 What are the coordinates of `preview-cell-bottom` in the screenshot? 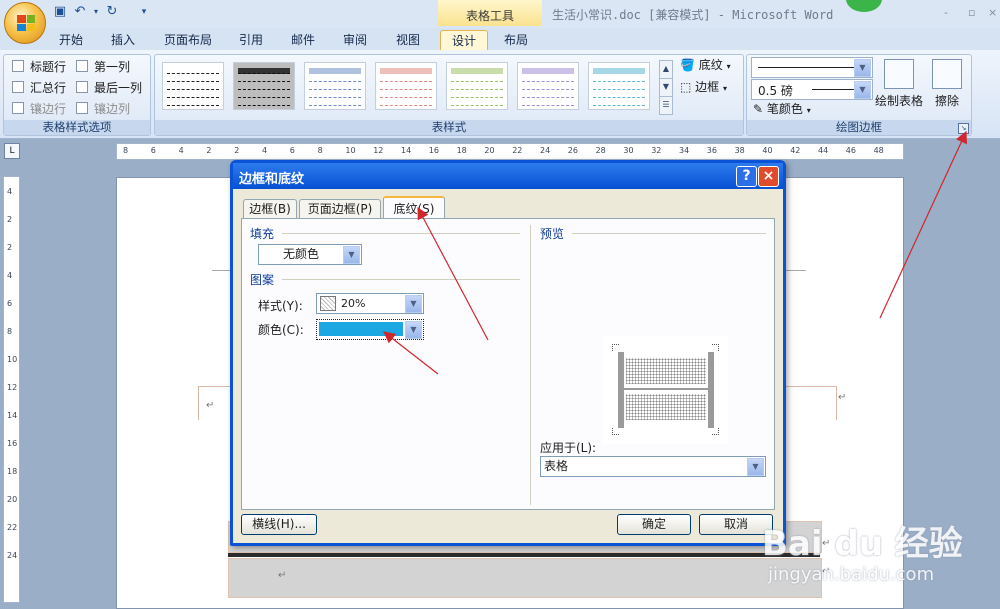 It's located at (666, 407).